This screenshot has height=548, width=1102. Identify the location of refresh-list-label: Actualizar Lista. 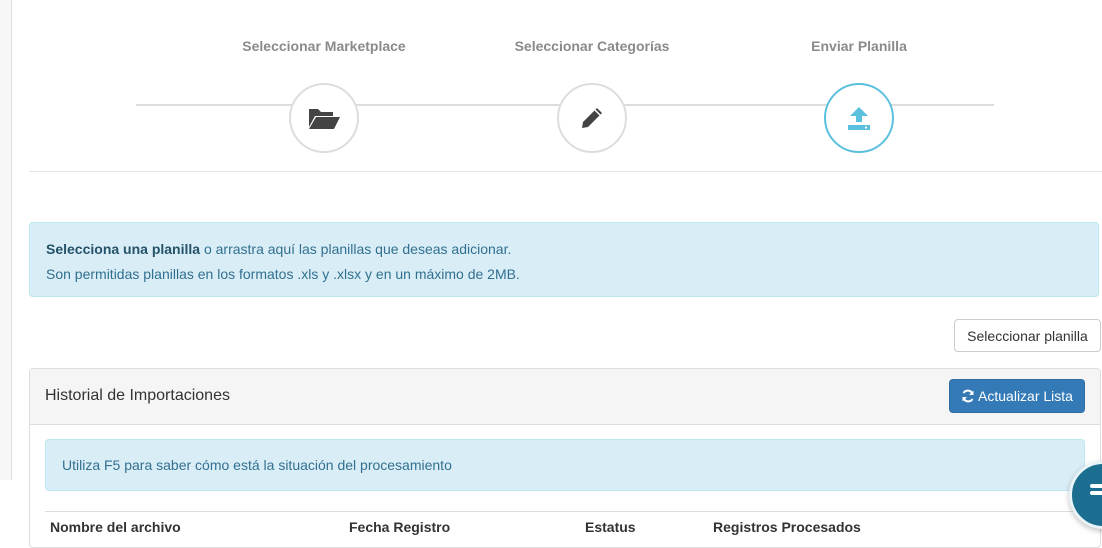
(1025, 396).